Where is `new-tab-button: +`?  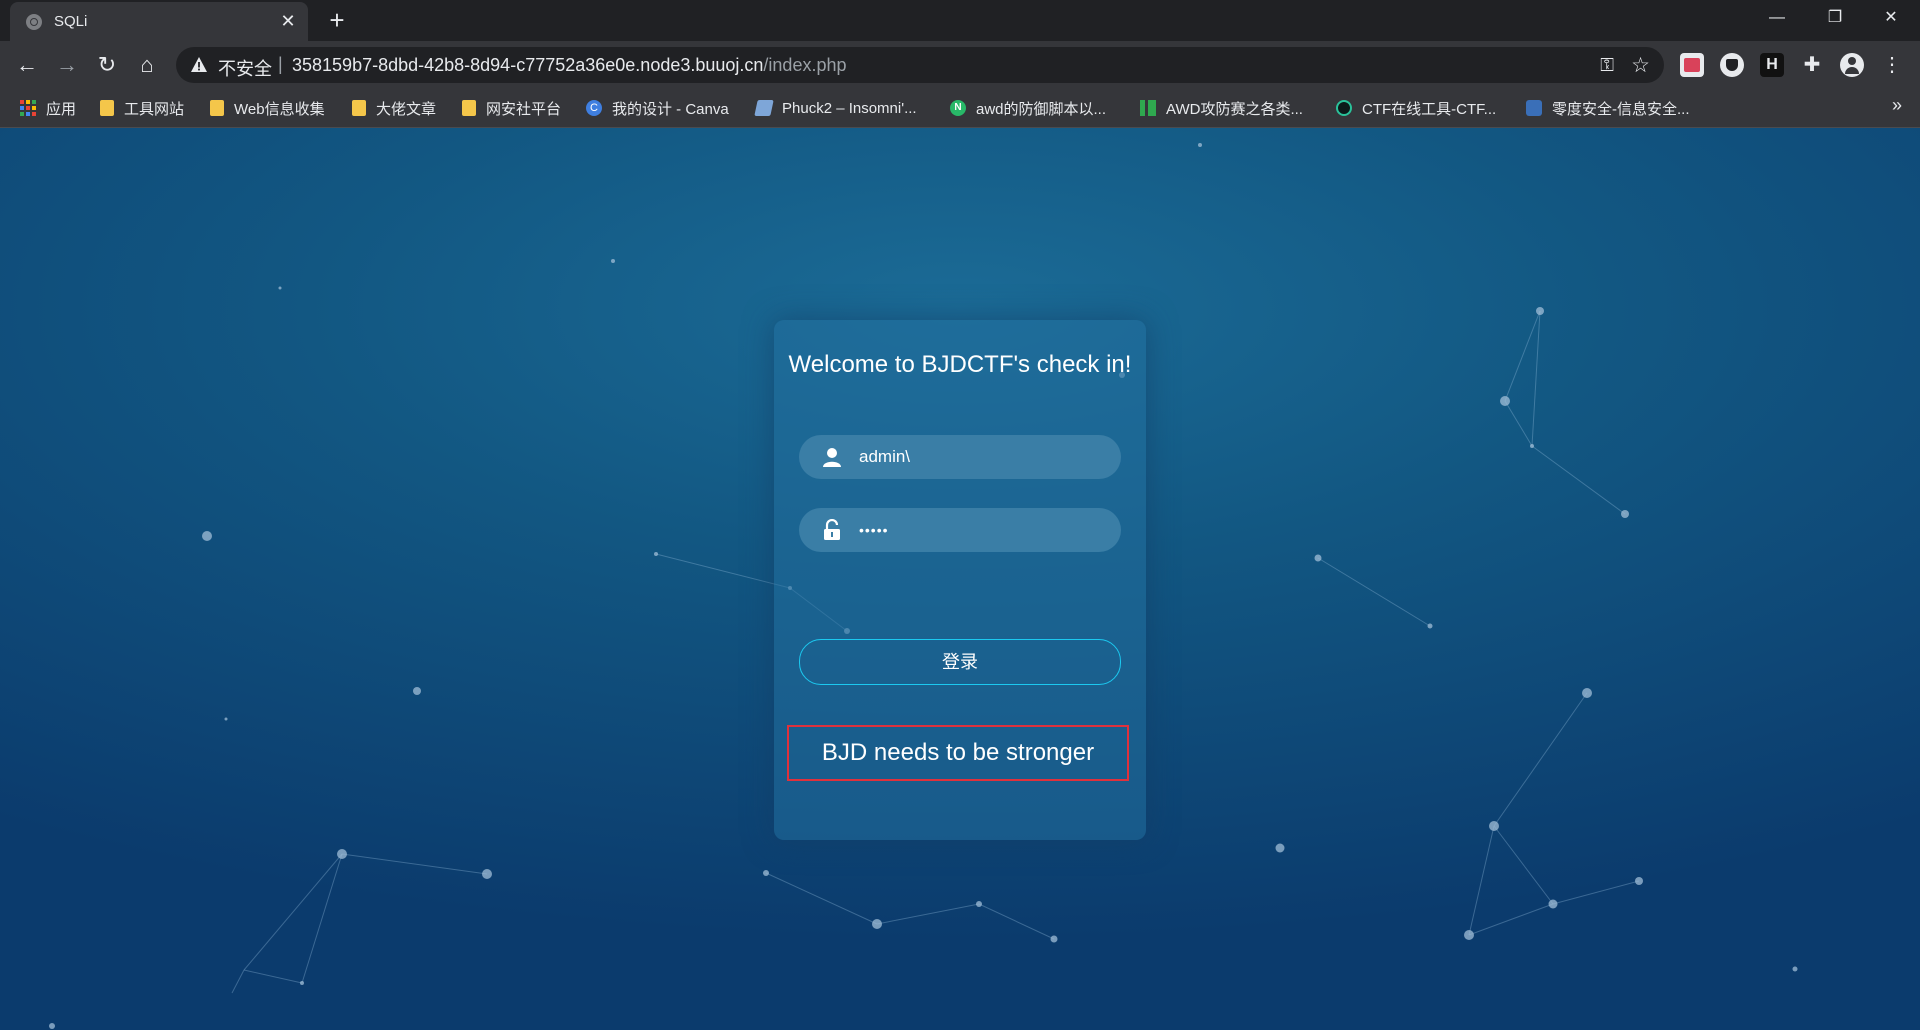
new-tab-button: + is located at coordinates (337, 20).